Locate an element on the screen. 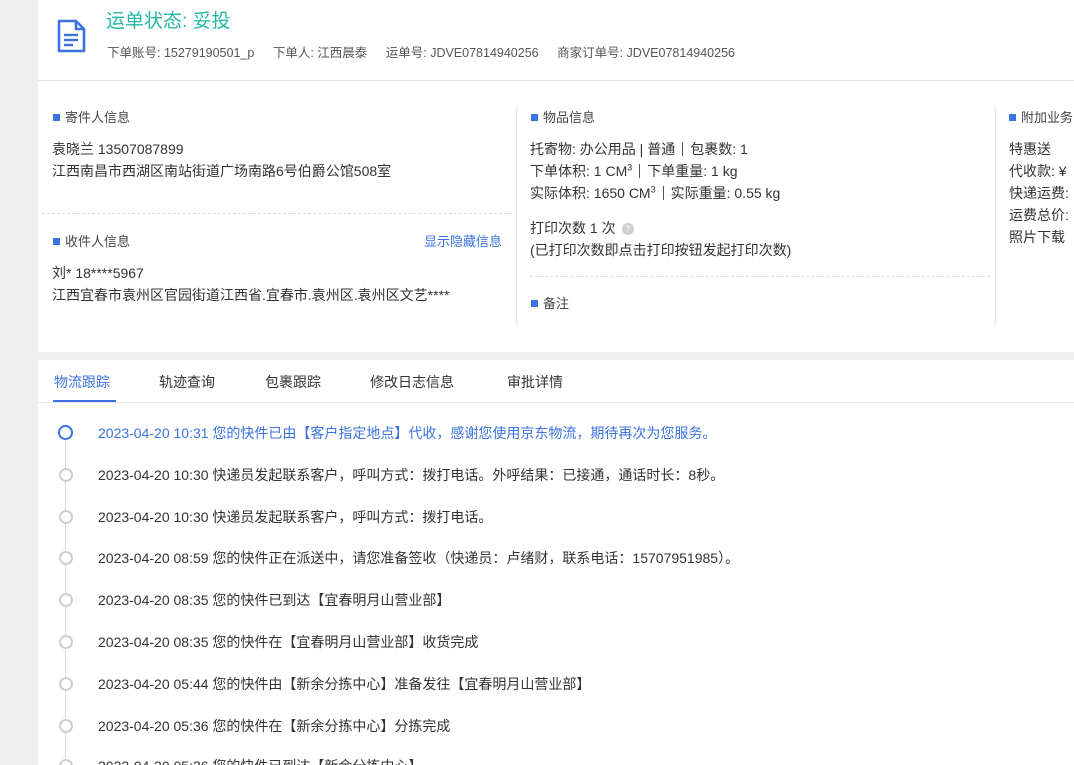  goods-title: 物品信息 is located at coordinates (563, 116).